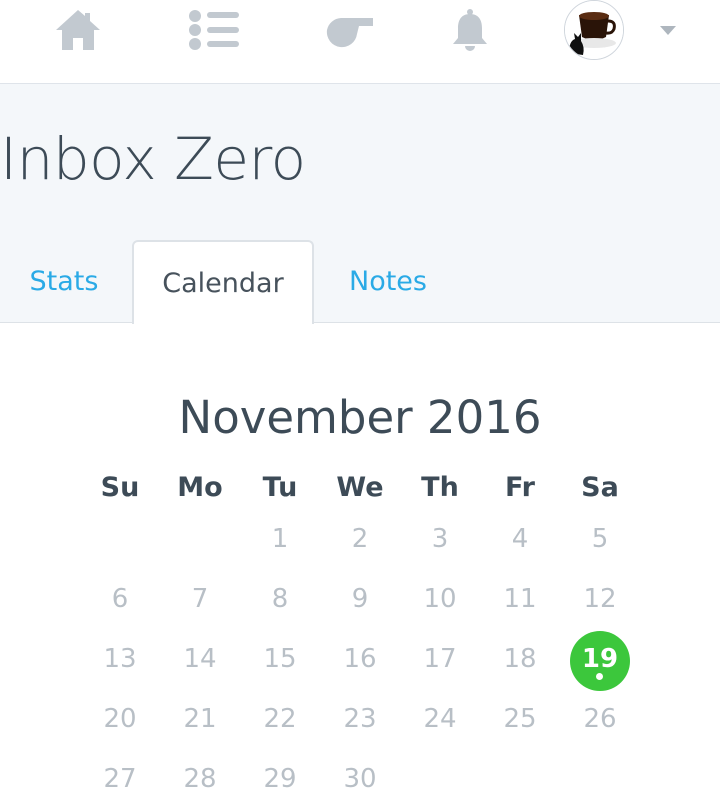 The image size is (720, 811). Describe the element at coordinates (200, 599) in the screenshot. I see `calendar-day: 7` at that location.